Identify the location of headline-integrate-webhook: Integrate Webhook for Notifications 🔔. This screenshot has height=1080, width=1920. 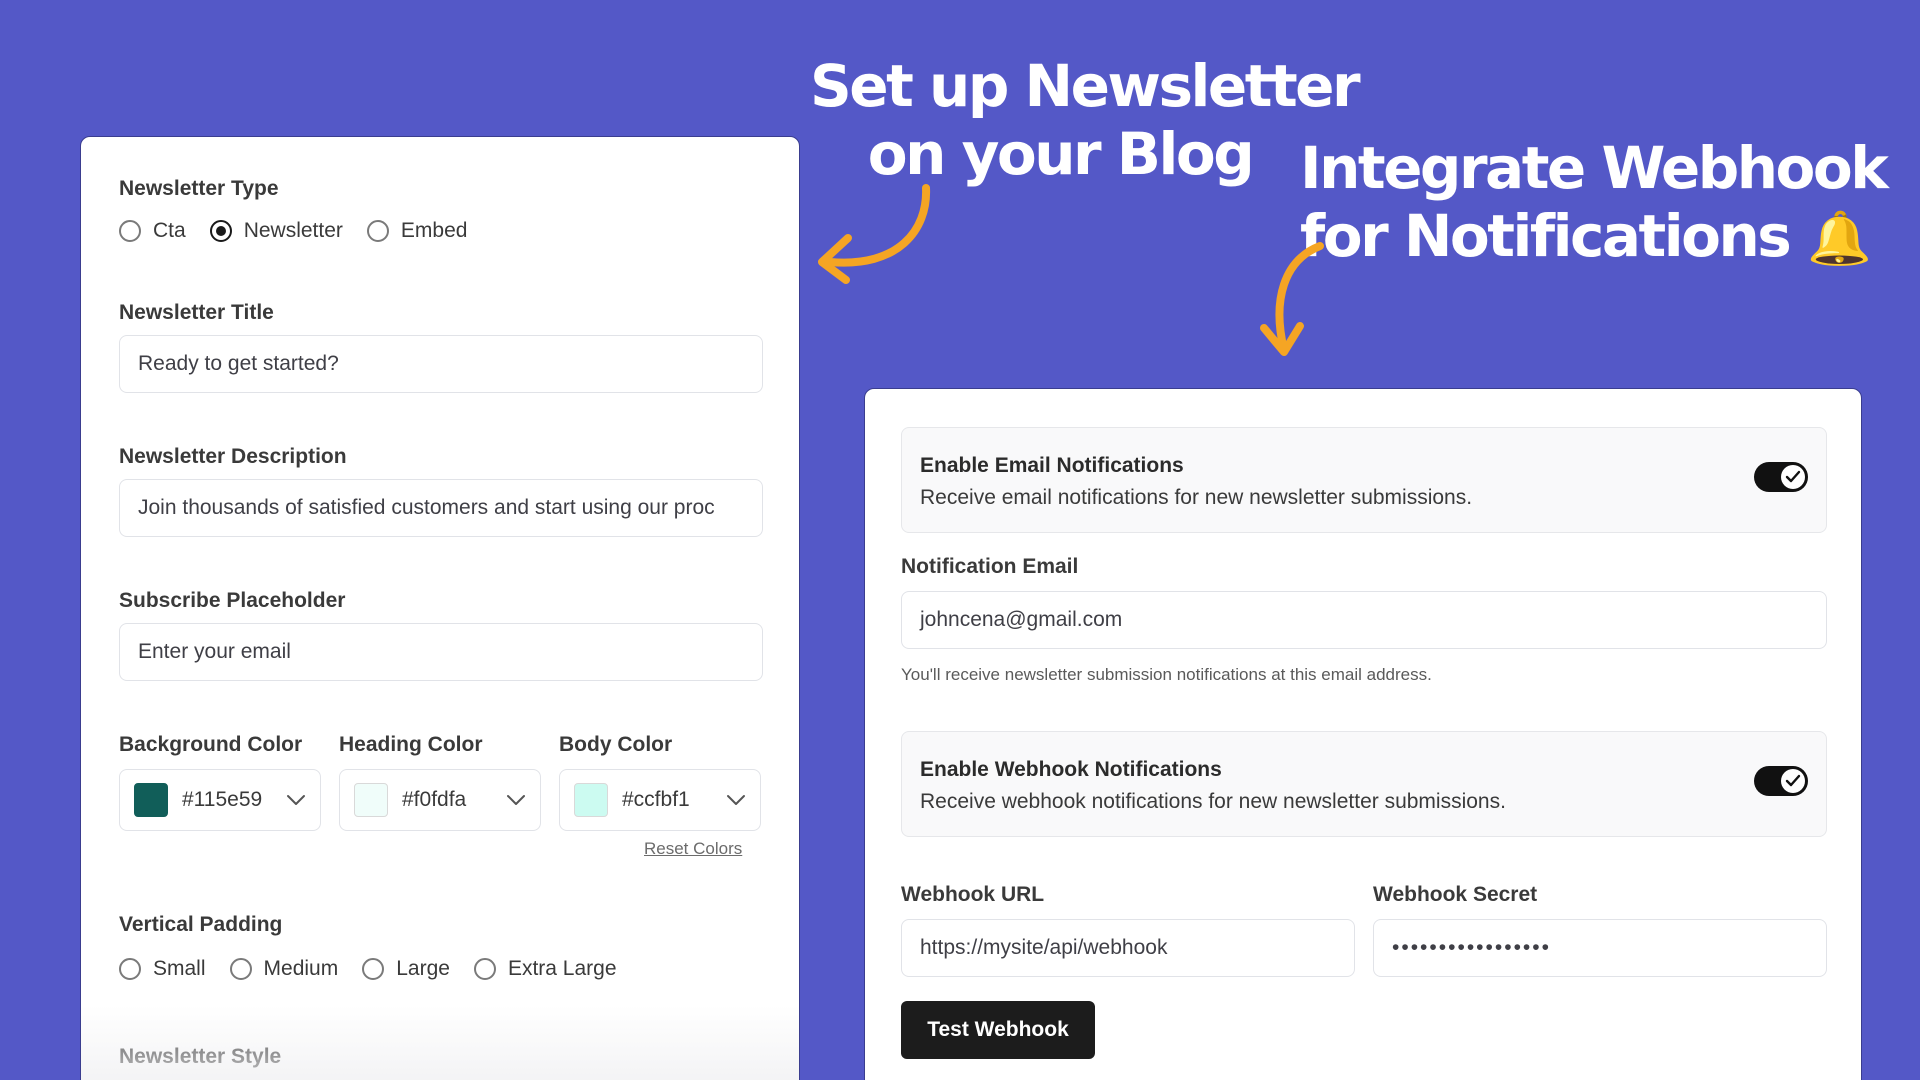
(1594, 203).